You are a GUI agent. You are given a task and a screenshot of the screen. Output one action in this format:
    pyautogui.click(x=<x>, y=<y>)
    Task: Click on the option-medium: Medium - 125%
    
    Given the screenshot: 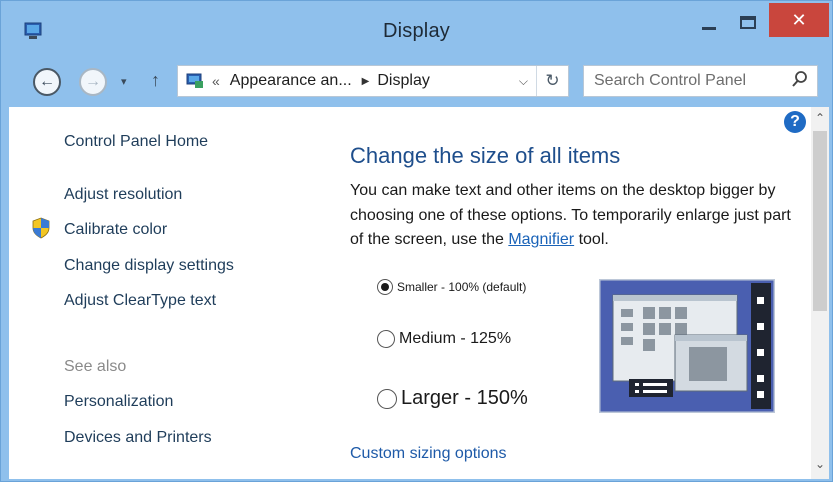 What is the action you would take?
    pyautogui.click(x=444, y=339)
    